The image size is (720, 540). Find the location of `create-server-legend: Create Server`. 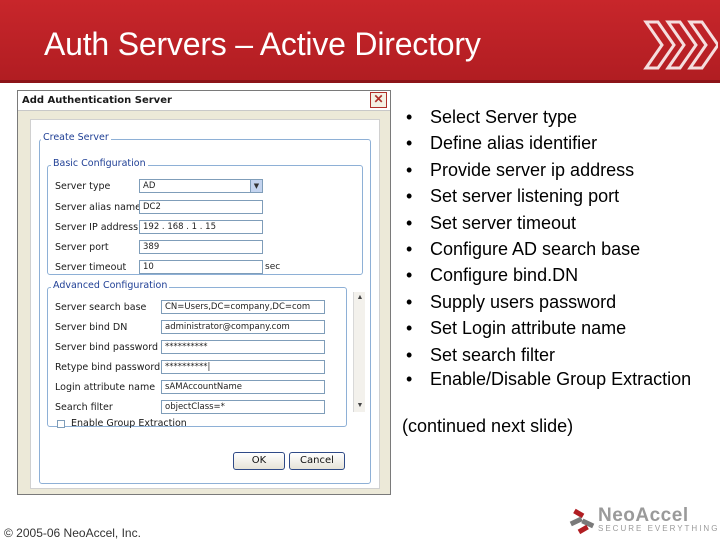

create-server-legend: Create Server is located at coordinates (76, 137).